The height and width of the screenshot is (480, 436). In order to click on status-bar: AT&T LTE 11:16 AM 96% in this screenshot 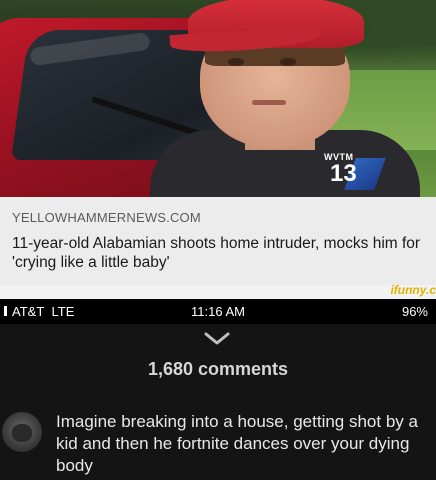, I will do `click(218, 311)`.